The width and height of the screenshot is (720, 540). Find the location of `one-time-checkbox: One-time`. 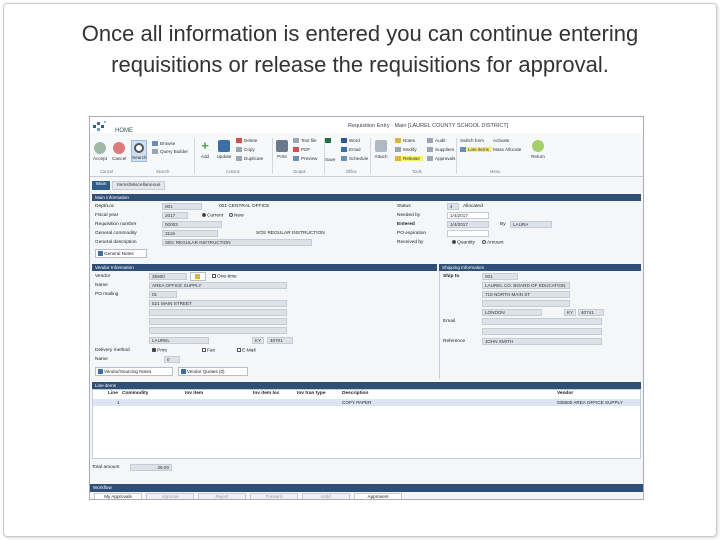

one-time-checkbox: One-time is located at coordinates (224, 276).